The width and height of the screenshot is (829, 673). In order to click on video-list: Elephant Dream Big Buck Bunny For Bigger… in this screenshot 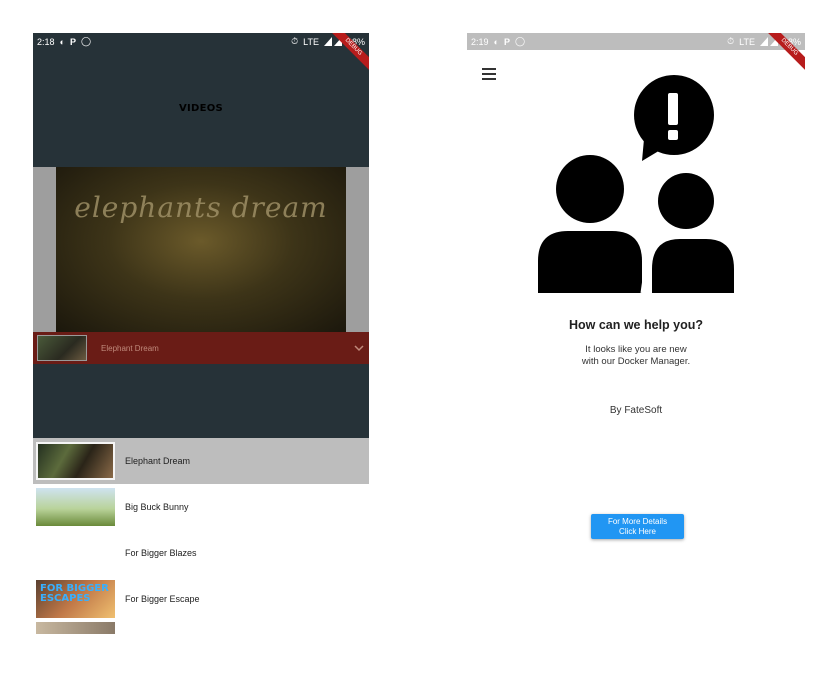, I will do `click(201, 536)`.